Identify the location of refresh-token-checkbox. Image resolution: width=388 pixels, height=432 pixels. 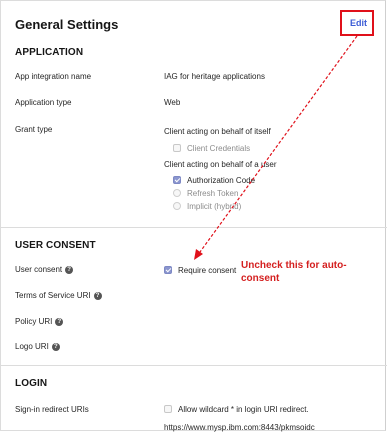
(177, 193).